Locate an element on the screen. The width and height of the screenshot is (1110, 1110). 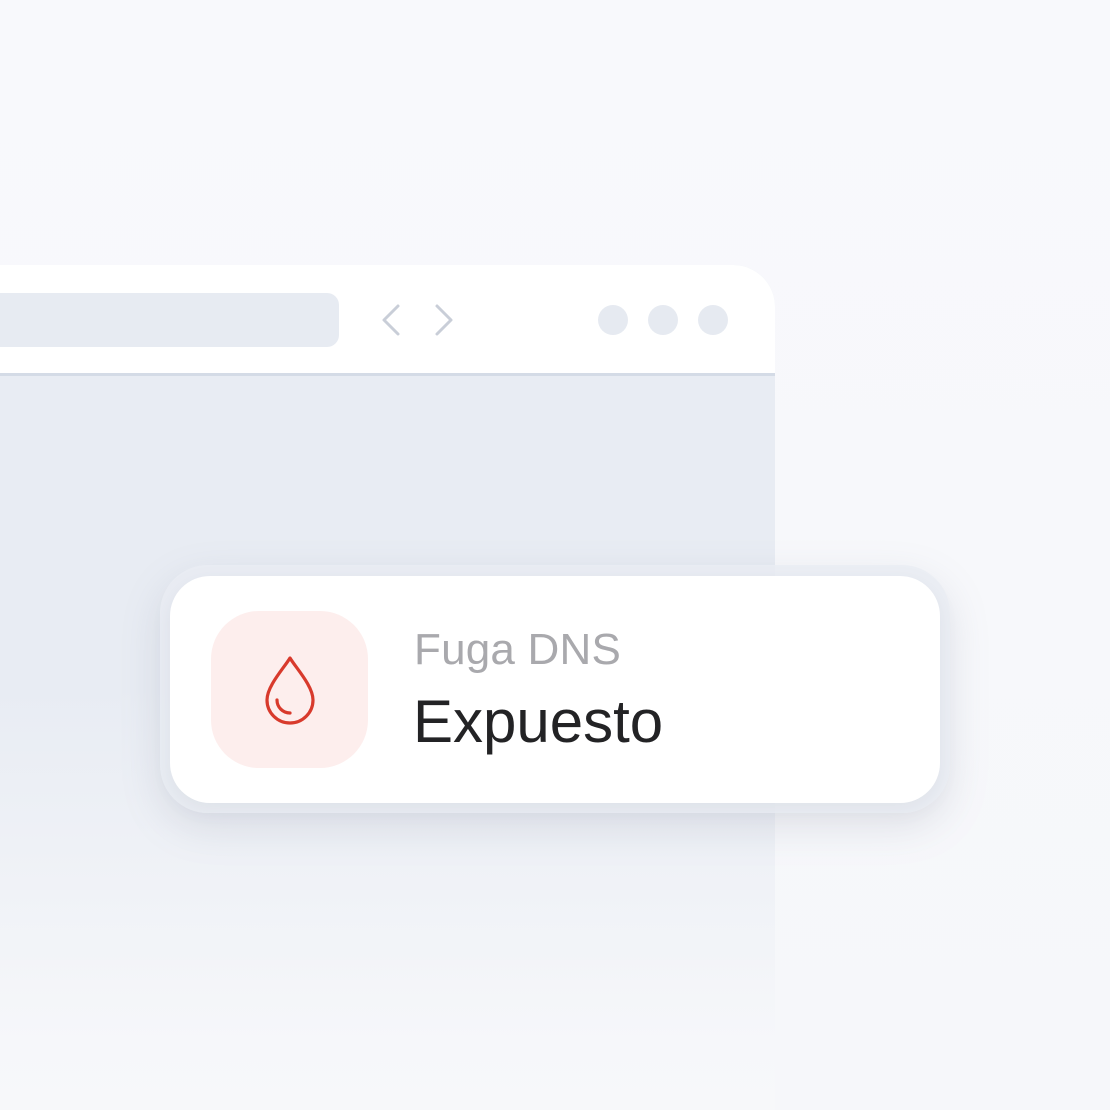
forward-button is located at coordinates (444, 320).